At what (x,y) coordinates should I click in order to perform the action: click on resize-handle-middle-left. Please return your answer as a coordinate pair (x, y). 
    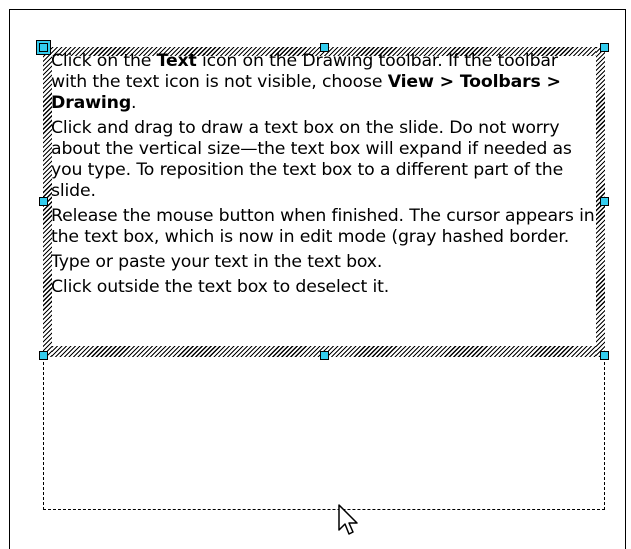
    Looking at the image, I should click on (43, 201).